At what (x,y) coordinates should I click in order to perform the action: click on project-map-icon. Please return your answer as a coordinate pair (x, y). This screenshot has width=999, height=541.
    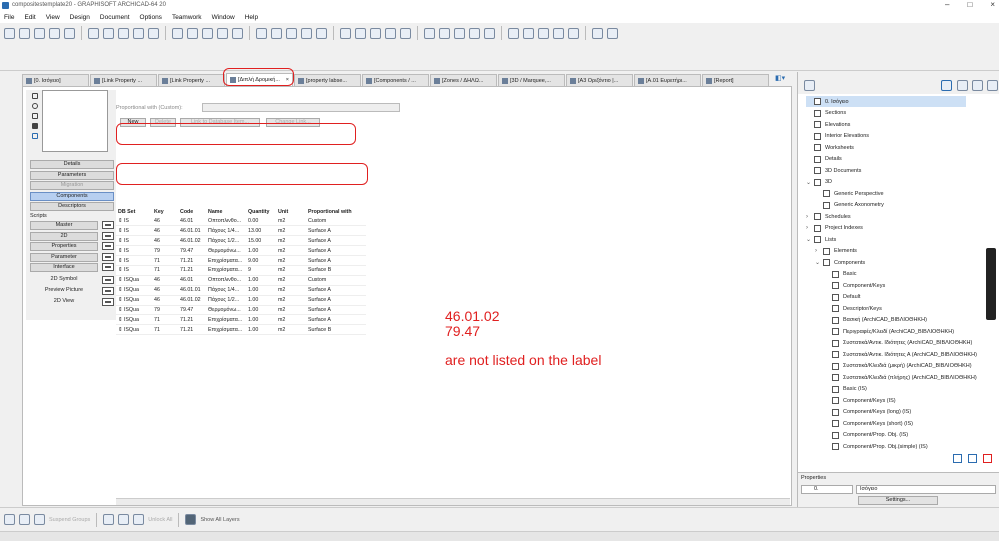
    Looking at the image, I should click on (946, 85).